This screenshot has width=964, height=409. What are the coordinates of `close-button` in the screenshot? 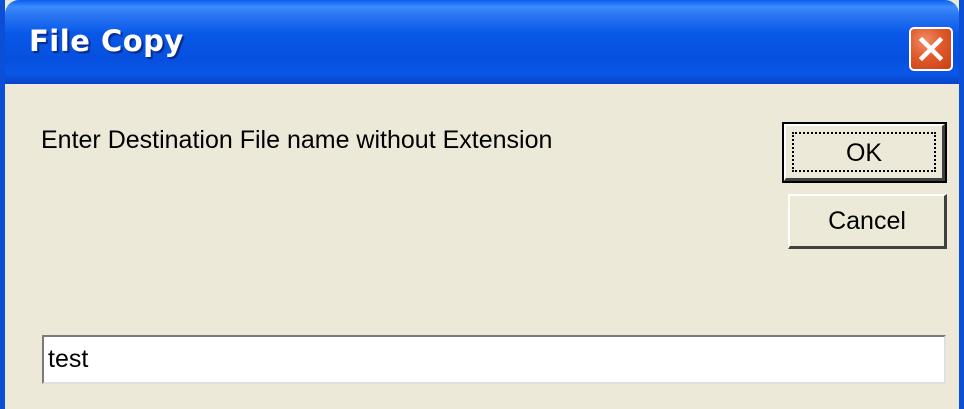 It's located at (931, 49).